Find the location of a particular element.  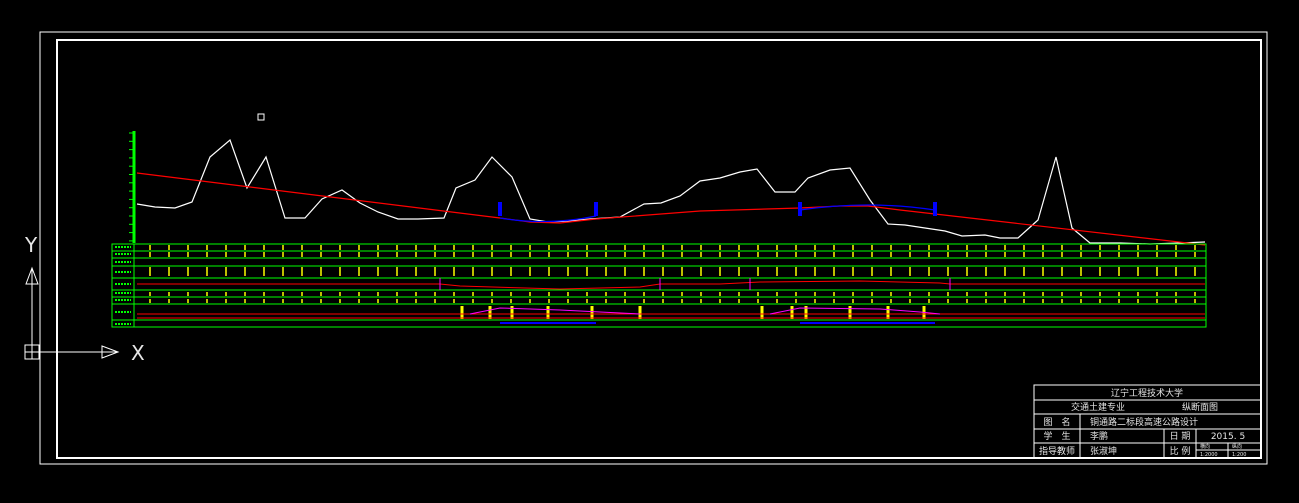

curve-band-line is located at coordinates (671, 285).